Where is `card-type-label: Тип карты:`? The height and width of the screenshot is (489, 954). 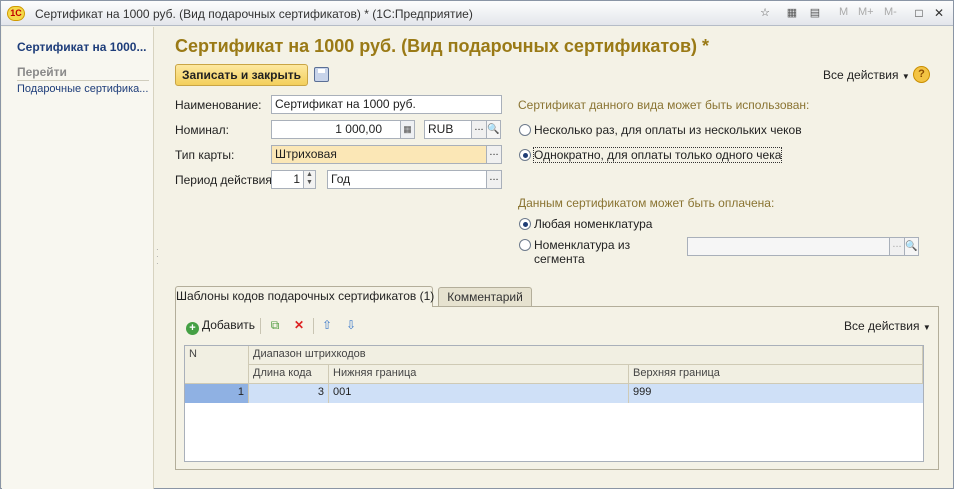
card-type-label: Тип карты: is located at coordinates (205, 155).